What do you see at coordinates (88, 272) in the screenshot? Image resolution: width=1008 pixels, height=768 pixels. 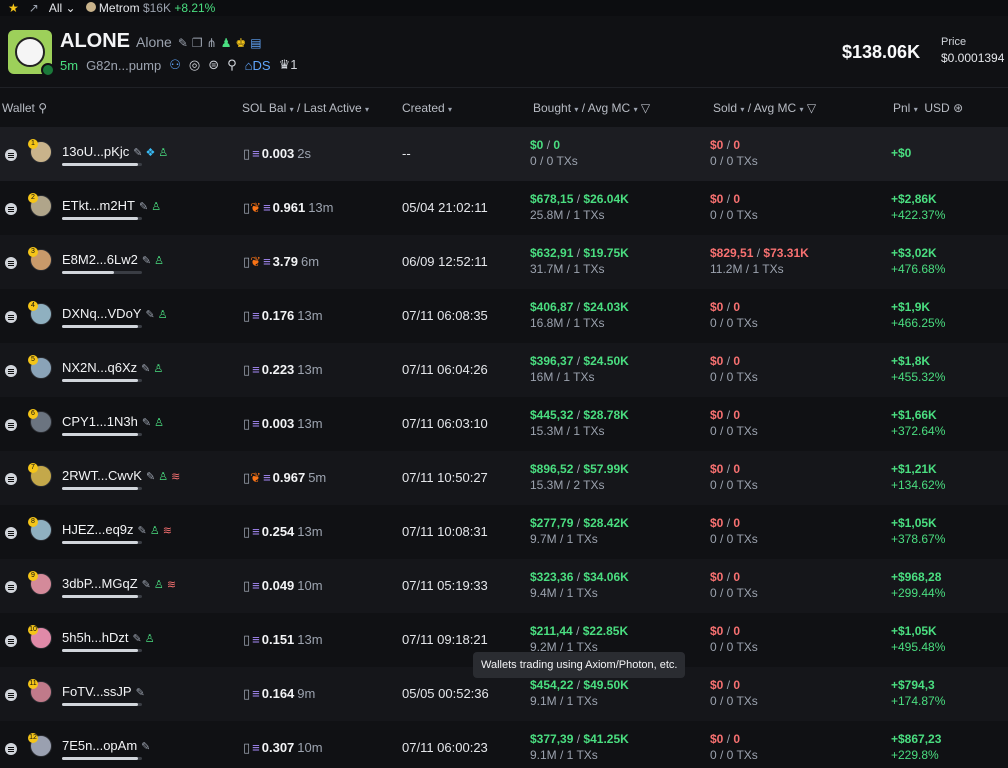 I see `holding-bar-fill` at bounding box center [88, 272].